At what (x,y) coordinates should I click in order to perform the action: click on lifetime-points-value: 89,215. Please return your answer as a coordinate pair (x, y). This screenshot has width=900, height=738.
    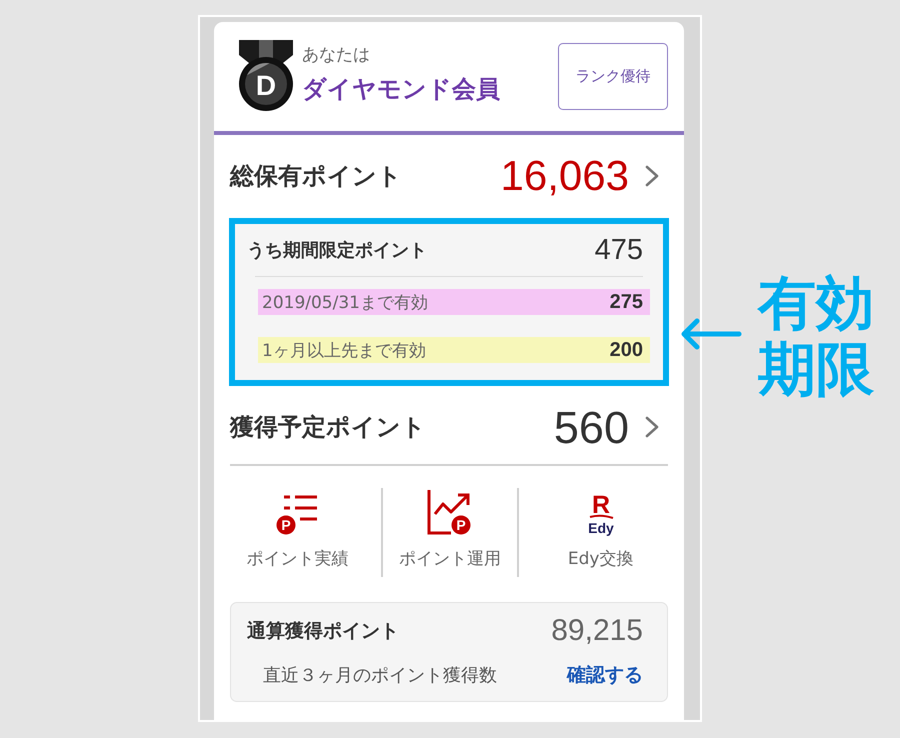
    Looking at the image, I should click on (597, 631).